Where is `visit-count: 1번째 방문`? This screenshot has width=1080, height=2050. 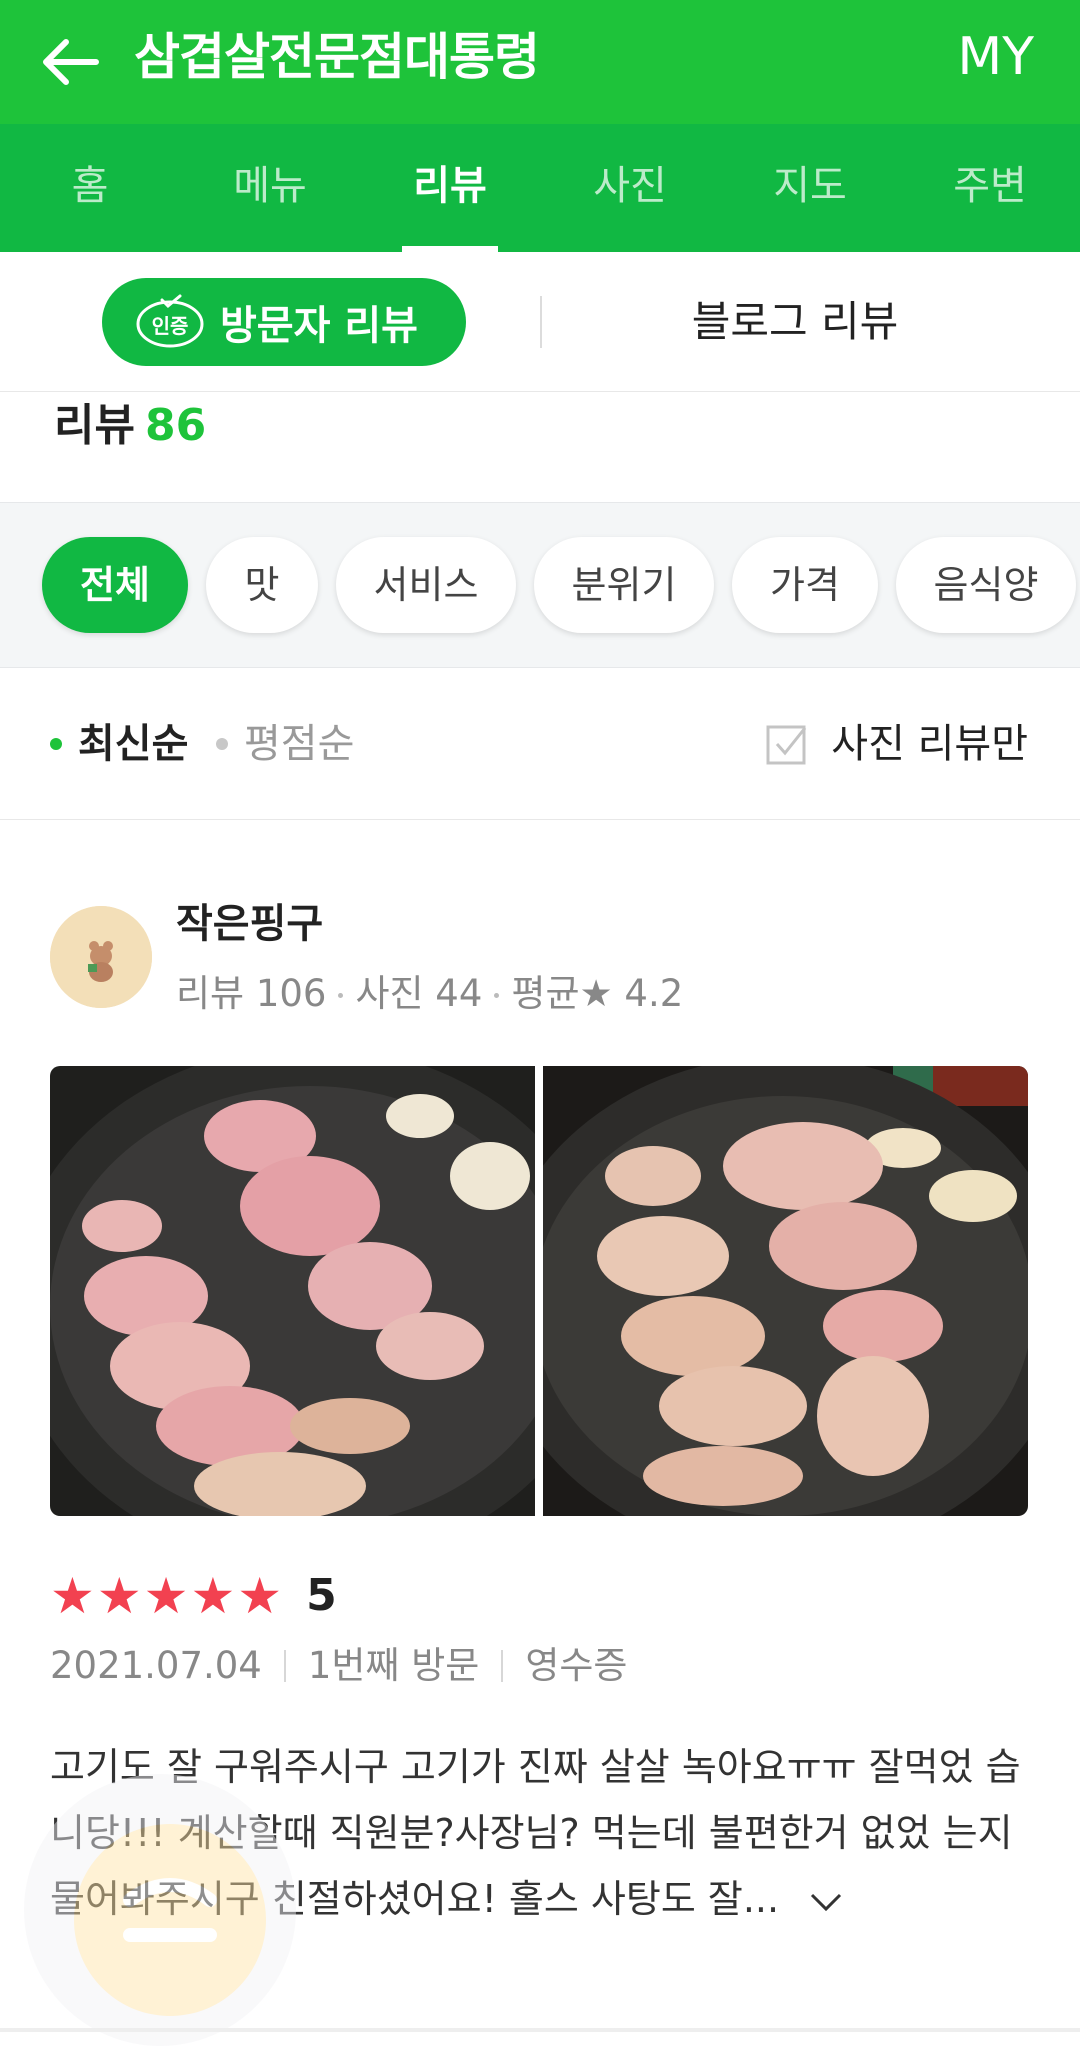
visit-count: 1번째 방문 is located at coordinates (393, 1665).